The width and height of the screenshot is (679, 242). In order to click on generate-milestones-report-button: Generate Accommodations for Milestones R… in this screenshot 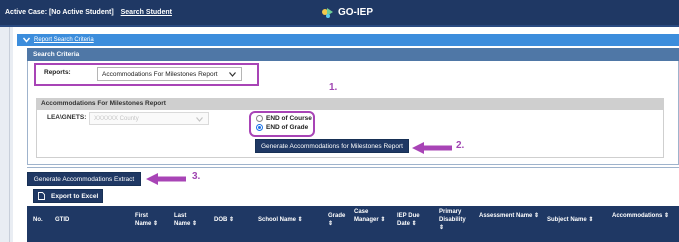, I will do `click(332, 146)`.